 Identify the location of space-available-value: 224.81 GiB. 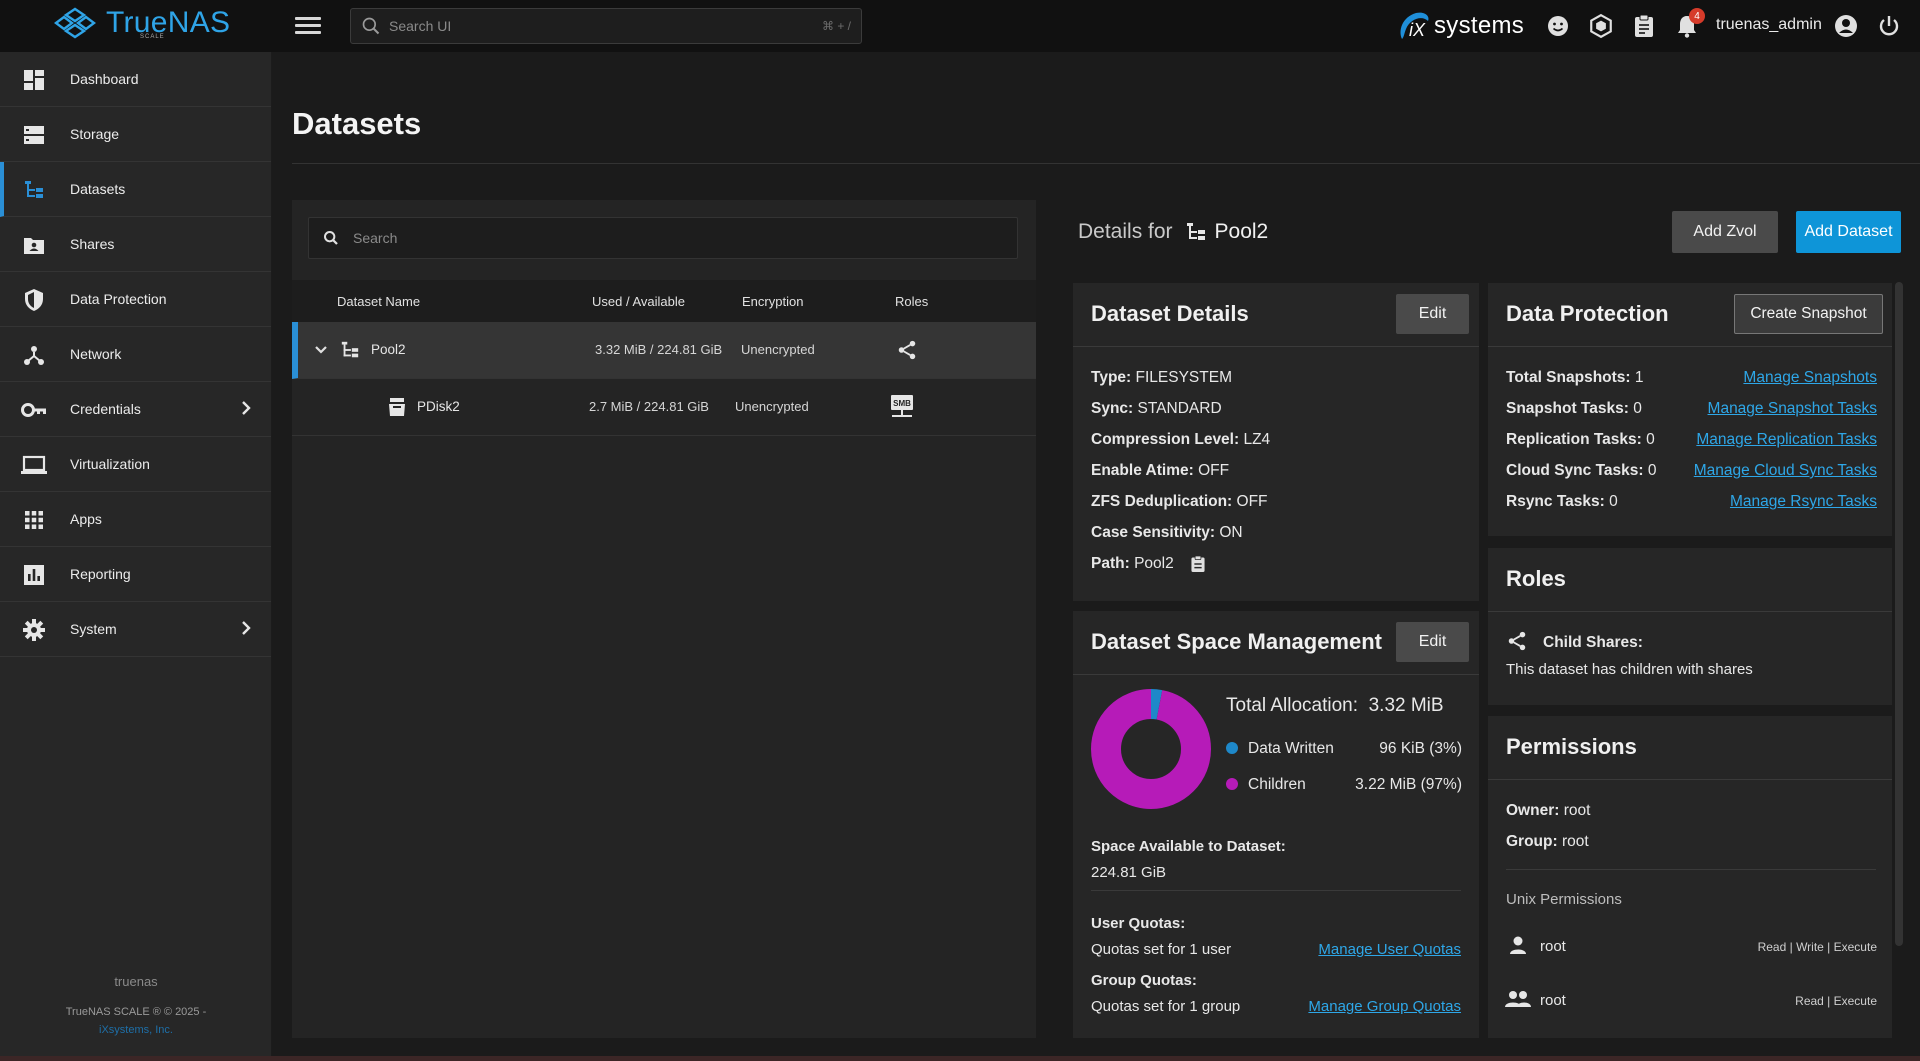
(1129, 872).